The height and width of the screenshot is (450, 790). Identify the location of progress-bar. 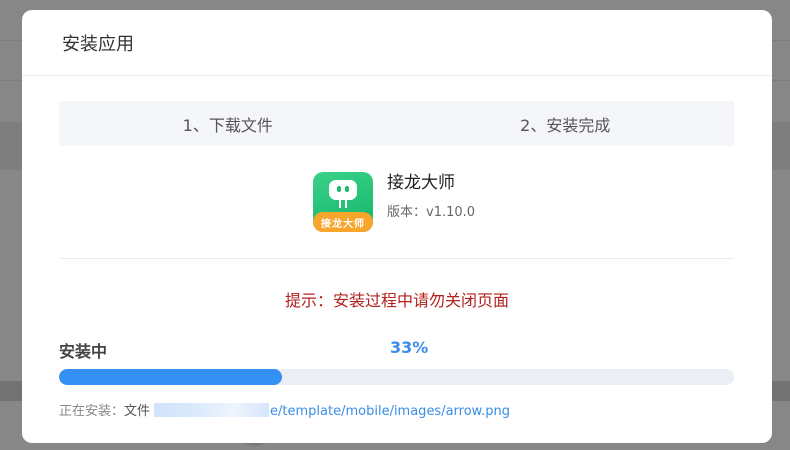
(396, 377).